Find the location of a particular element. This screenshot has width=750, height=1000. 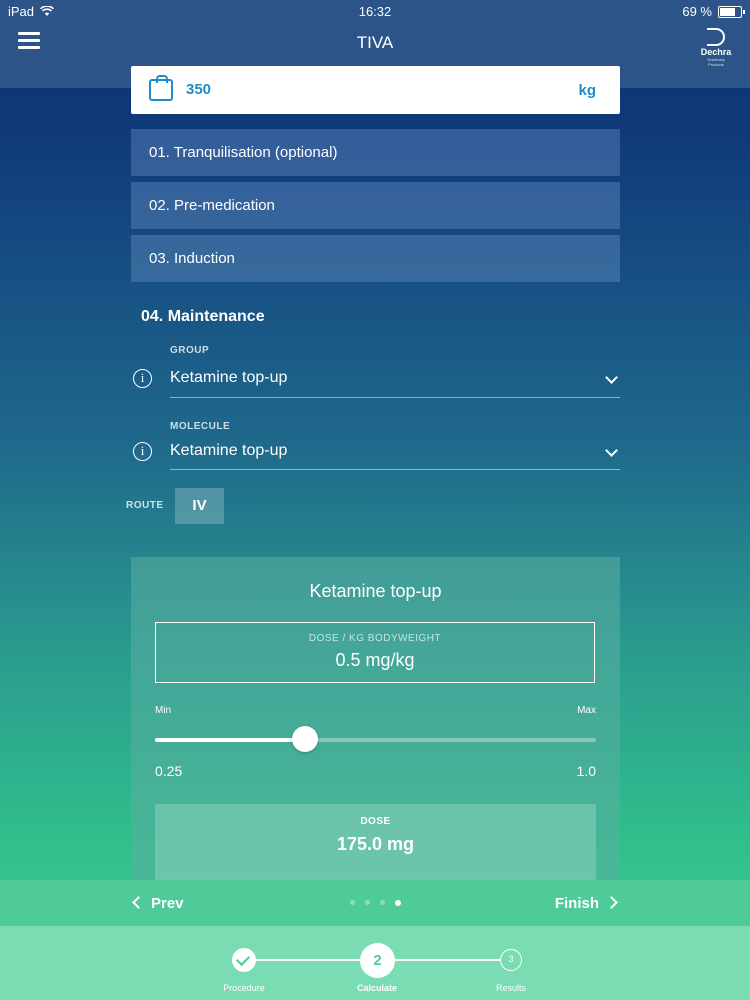

check-icon is located at coordinates (243, 959).